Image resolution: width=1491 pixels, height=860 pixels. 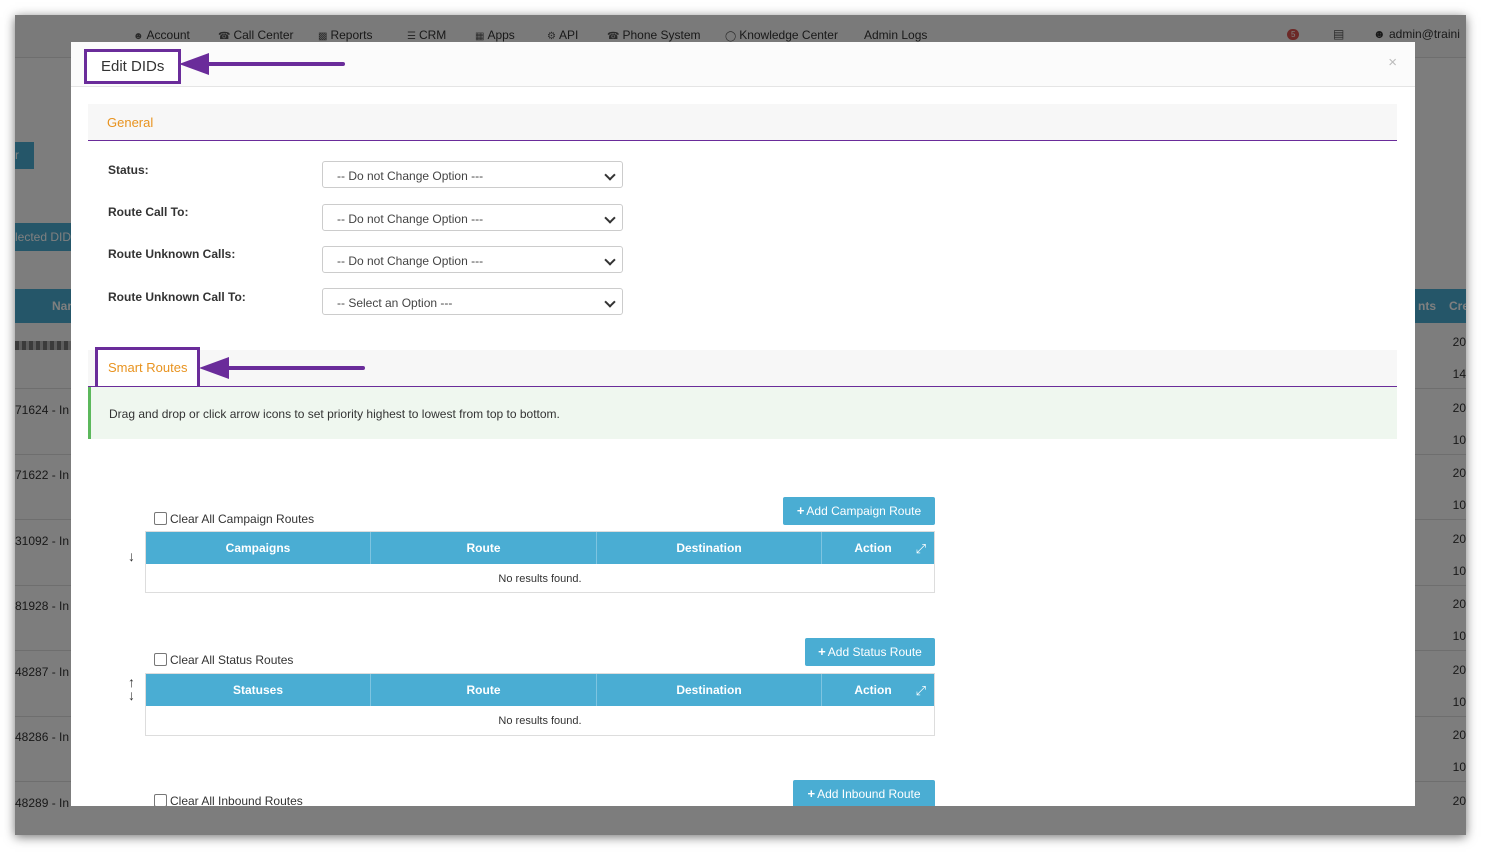 I want to click on general-section-title: General, so click(x=130, y=122).